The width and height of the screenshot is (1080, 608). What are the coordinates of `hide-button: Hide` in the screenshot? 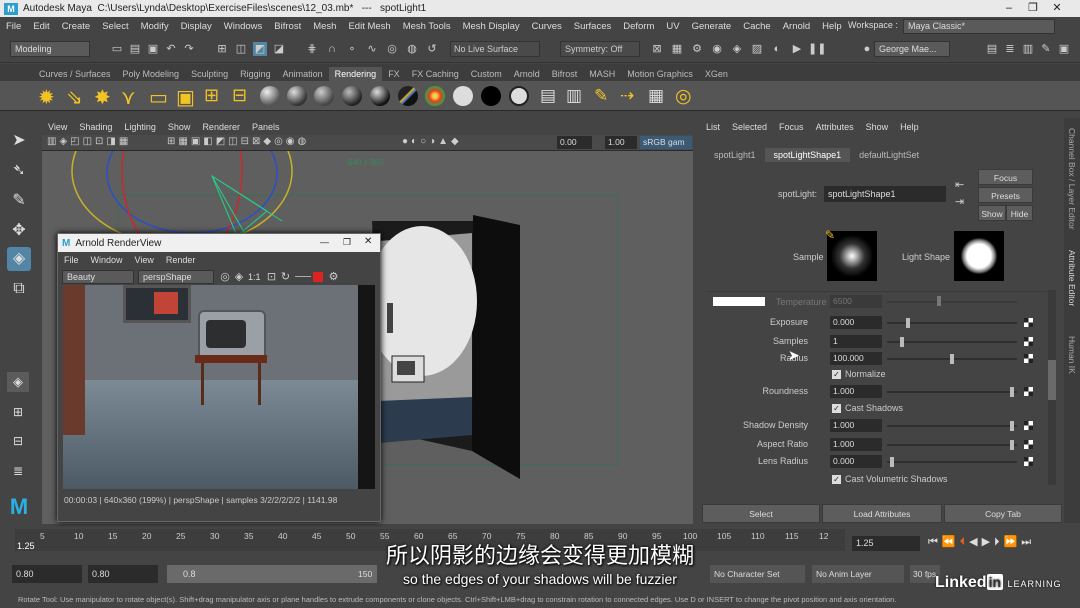 It's located at (1019, 213).